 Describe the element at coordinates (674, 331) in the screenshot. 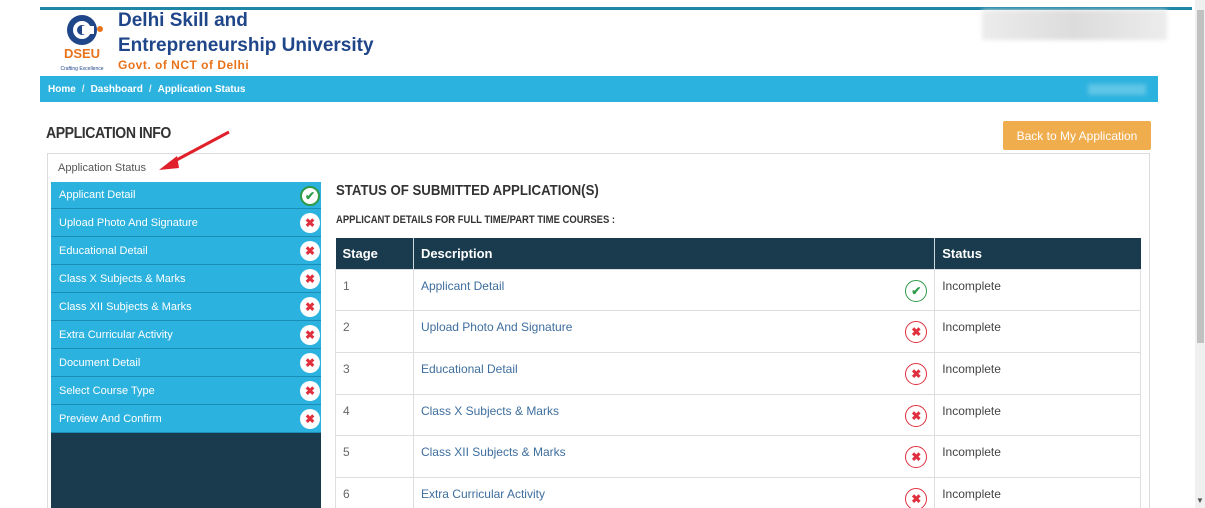

I see `description-cell: Upload Photo And Signature ✖` at that location.